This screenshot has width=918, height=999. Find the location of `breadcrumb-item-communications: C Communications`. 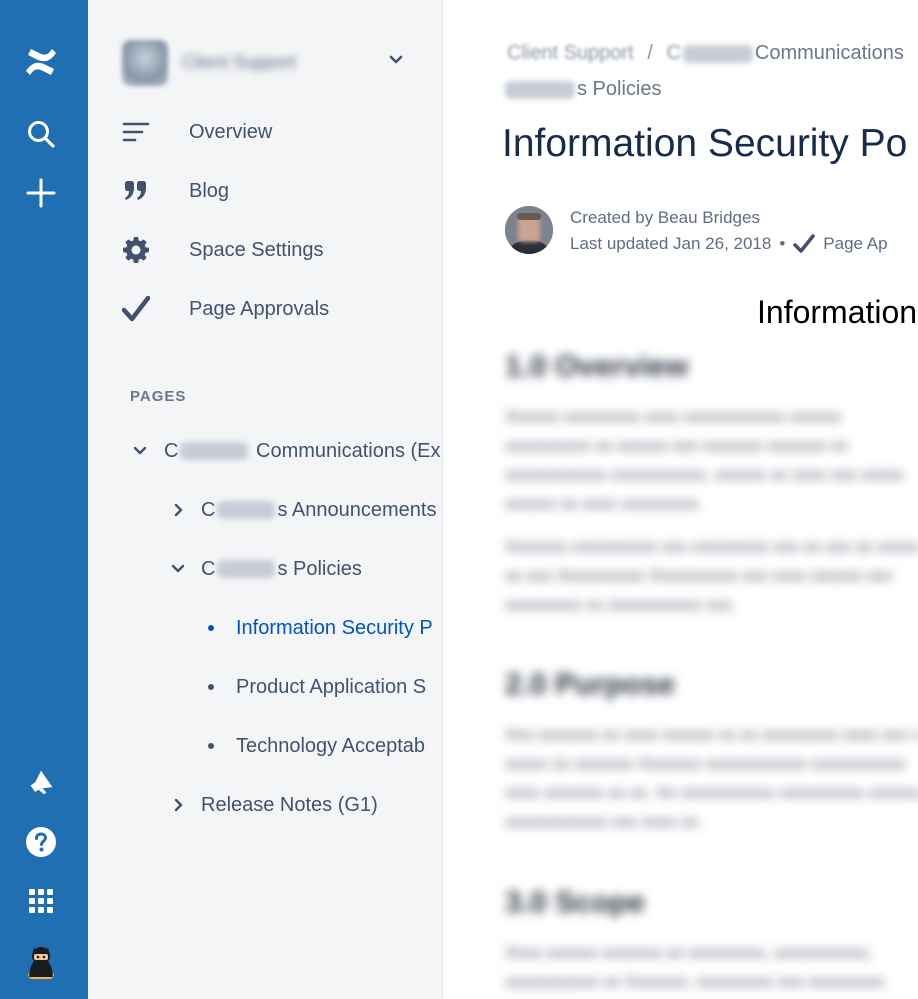

breadcrumb-item-communications: C Communications is located at coordinates (784, 53).